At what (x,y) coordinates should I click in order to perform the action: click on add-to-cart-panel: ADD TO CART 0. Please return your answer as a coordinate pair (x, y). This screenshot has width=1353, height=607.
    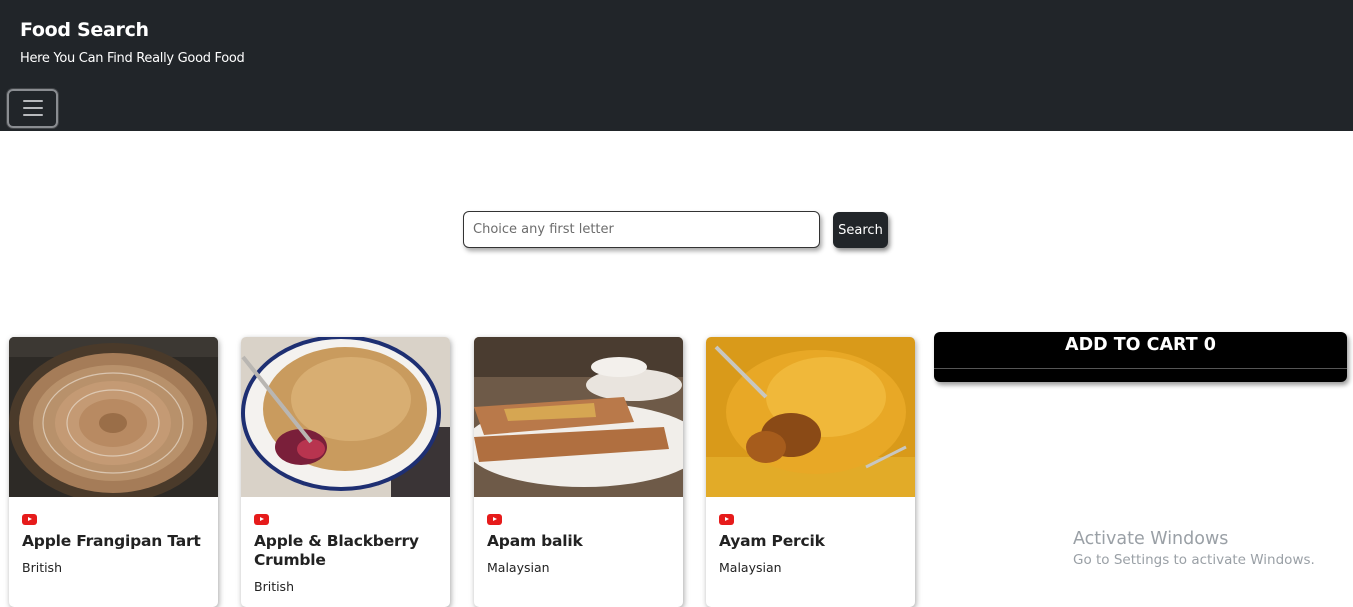
    Looking at the image, I should click on (1140, 357).